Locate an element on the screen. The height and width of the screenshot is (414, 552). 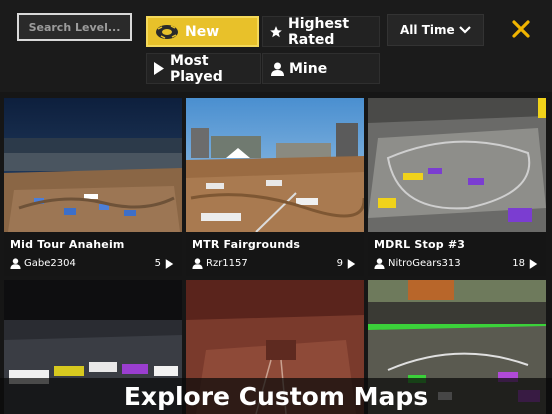
map-play-count: 18 is located at coordinates (525, 263).